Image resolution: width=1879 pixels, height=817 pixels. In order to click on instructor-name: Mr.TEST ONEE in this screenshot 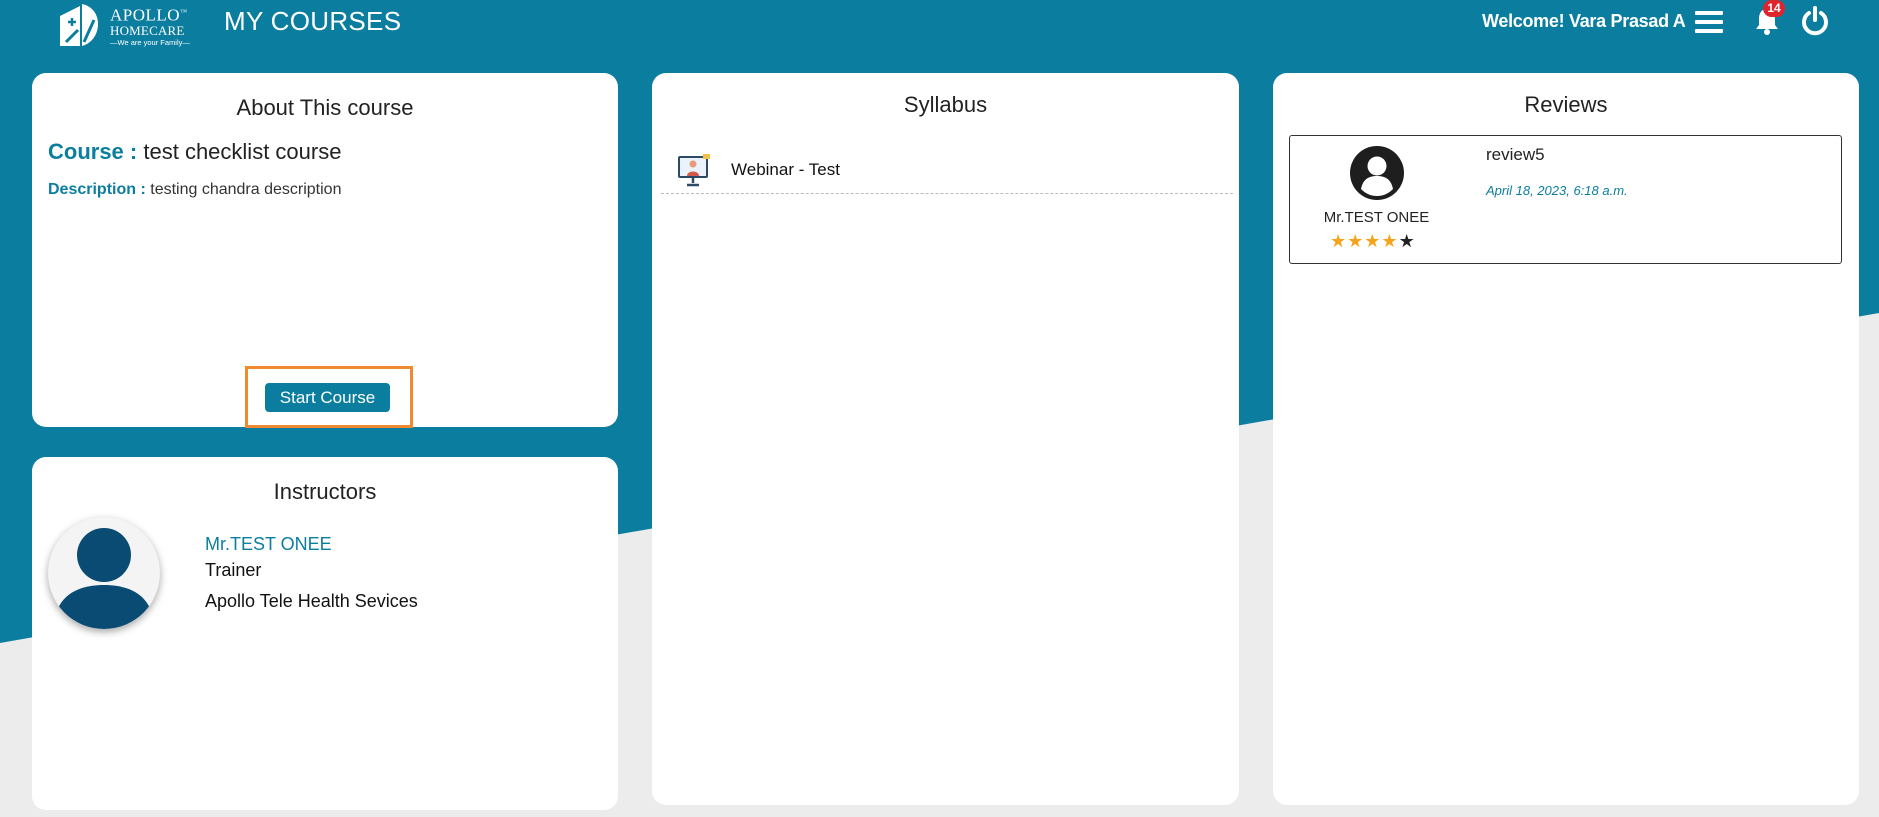, I will do `click(268, 544)`.